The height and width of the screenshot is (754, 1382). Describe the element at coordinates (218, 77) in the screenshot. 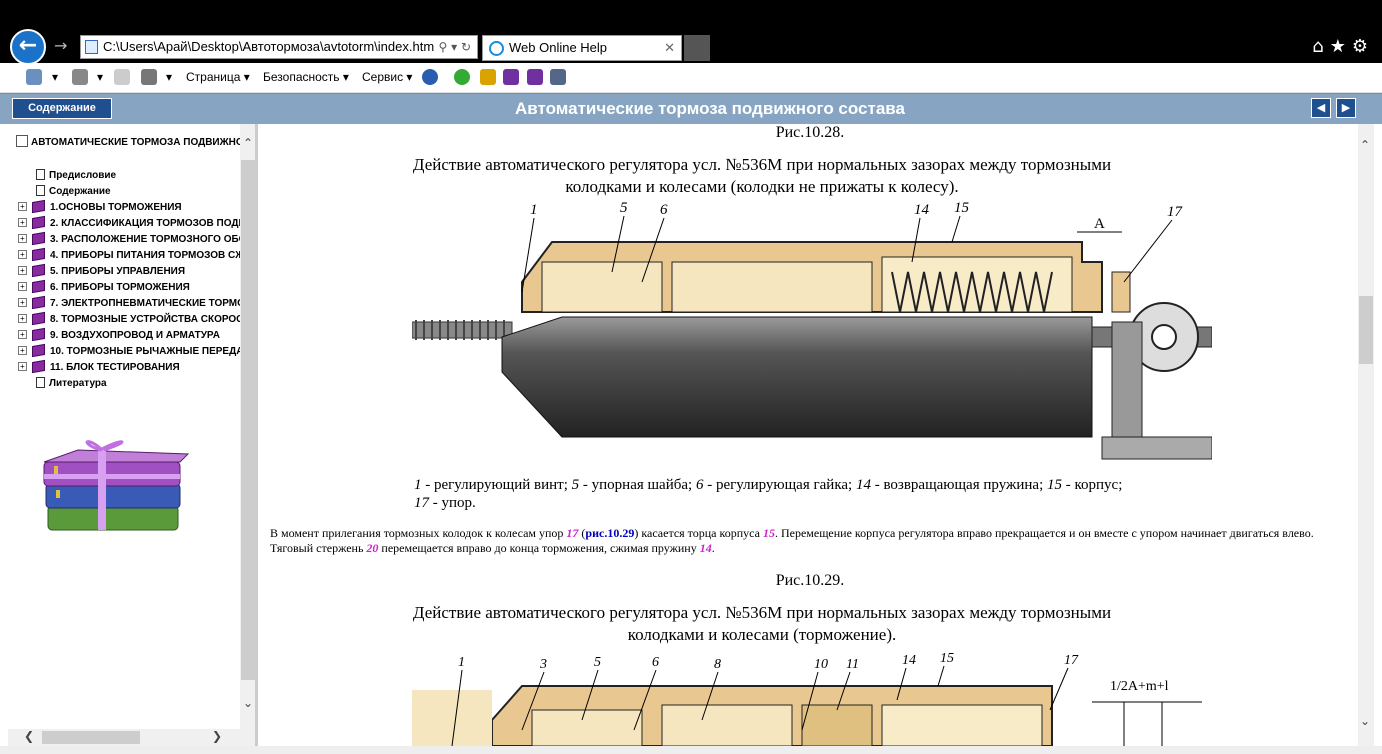

I see `menu-page: Страница ▾` at that location.